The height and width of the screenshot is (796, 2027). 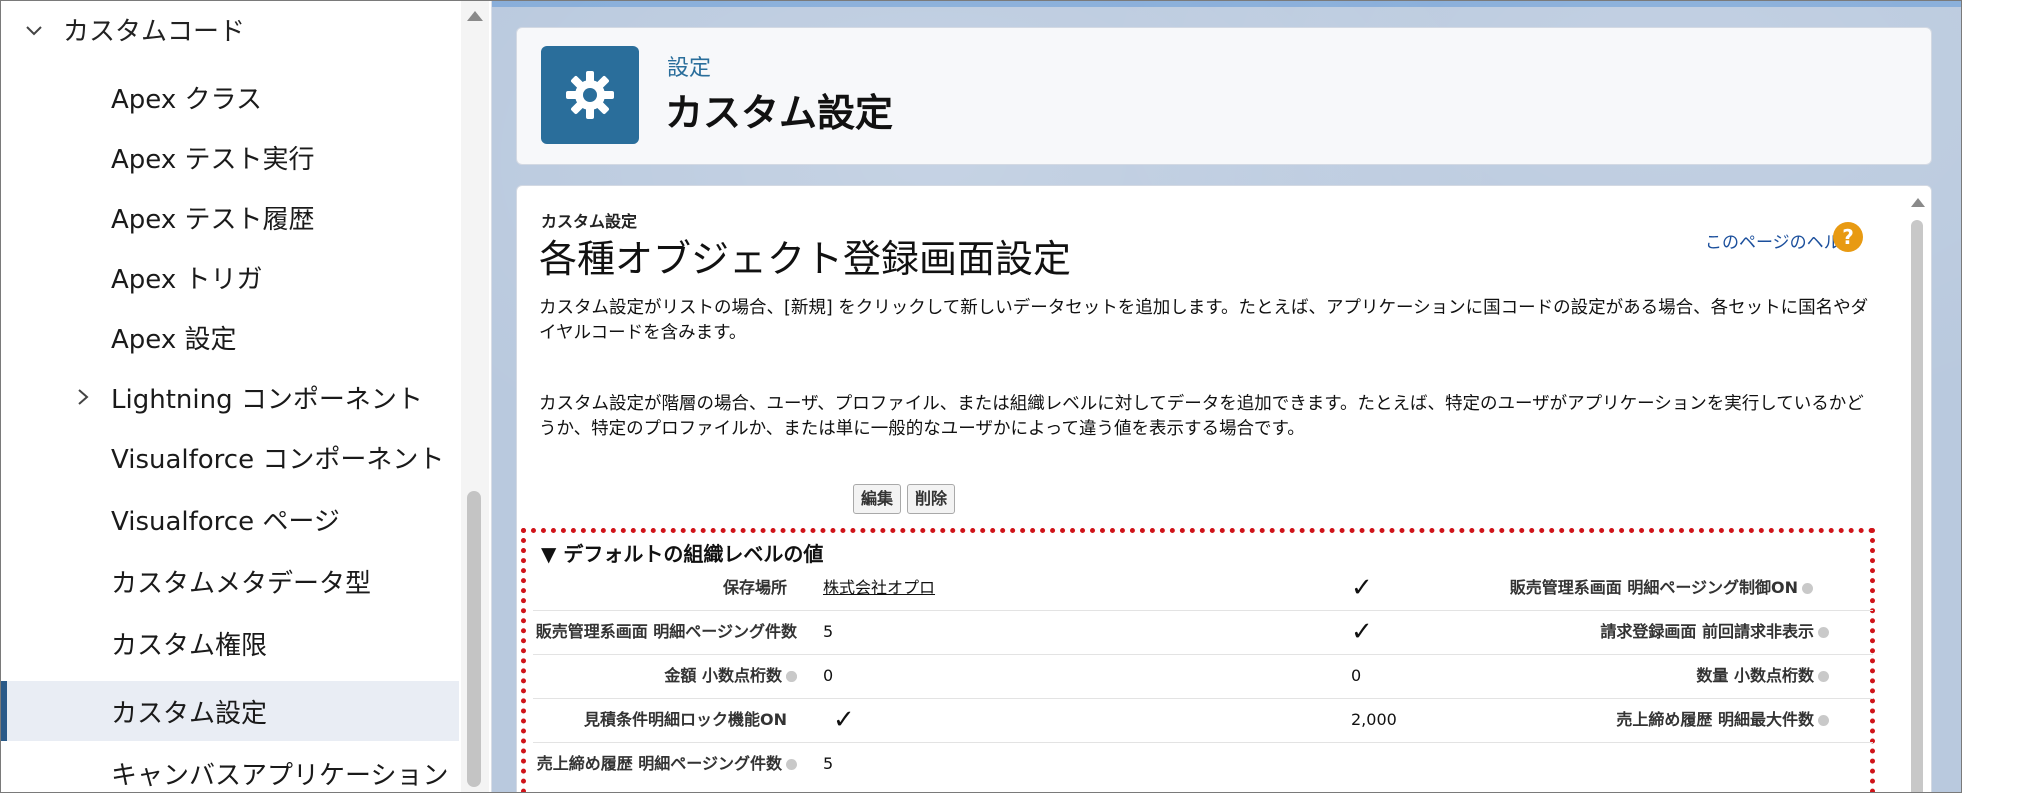 What do you see at coordinates (174, 339) in the screenshot?
I see `sidebar-item-label: Apex 設定` at bounding box center [174, 339].